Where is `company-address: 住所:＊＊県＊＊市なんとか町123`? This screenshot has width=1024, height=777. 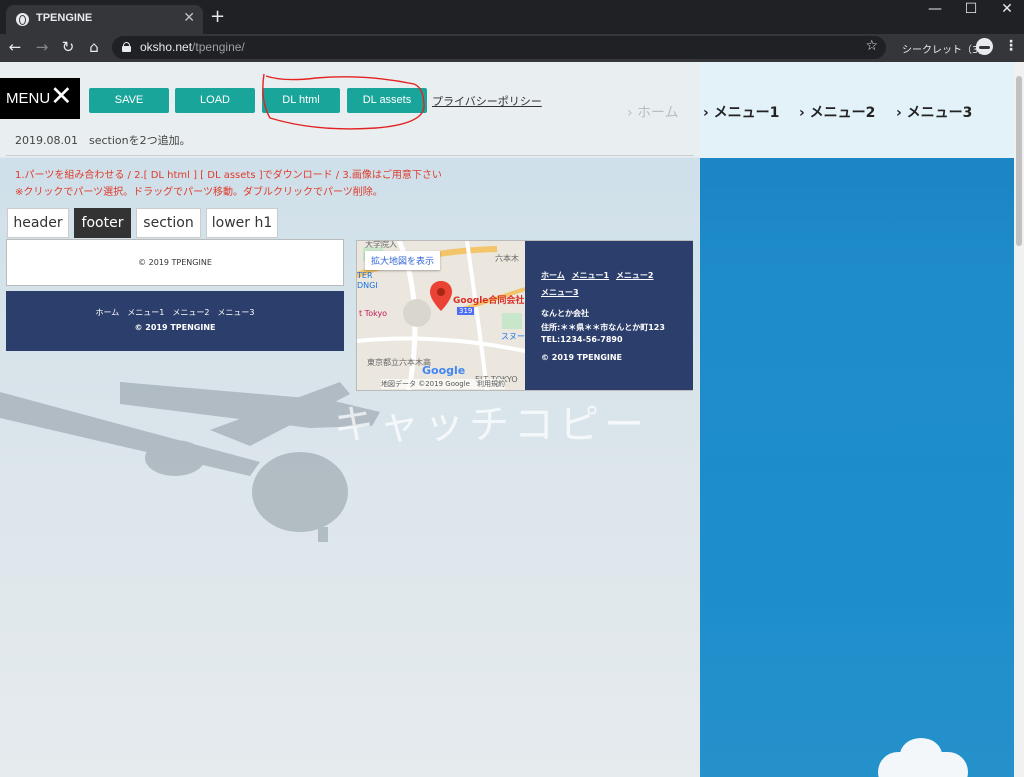 company-address: 住所:＊＊県＊＊市なんとか町123 is located at coordinates (603, 327).